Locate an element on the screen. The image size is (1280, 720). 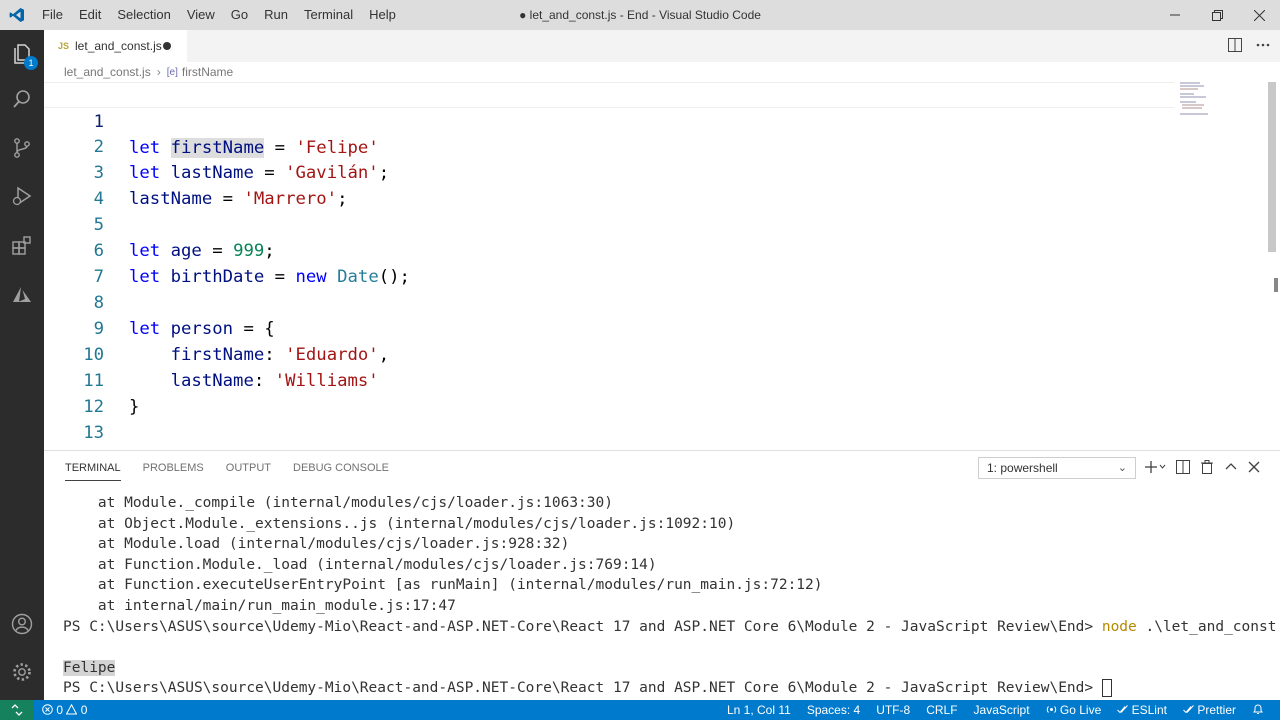
explorer-button: 1 is located at coordinates (22, 54).